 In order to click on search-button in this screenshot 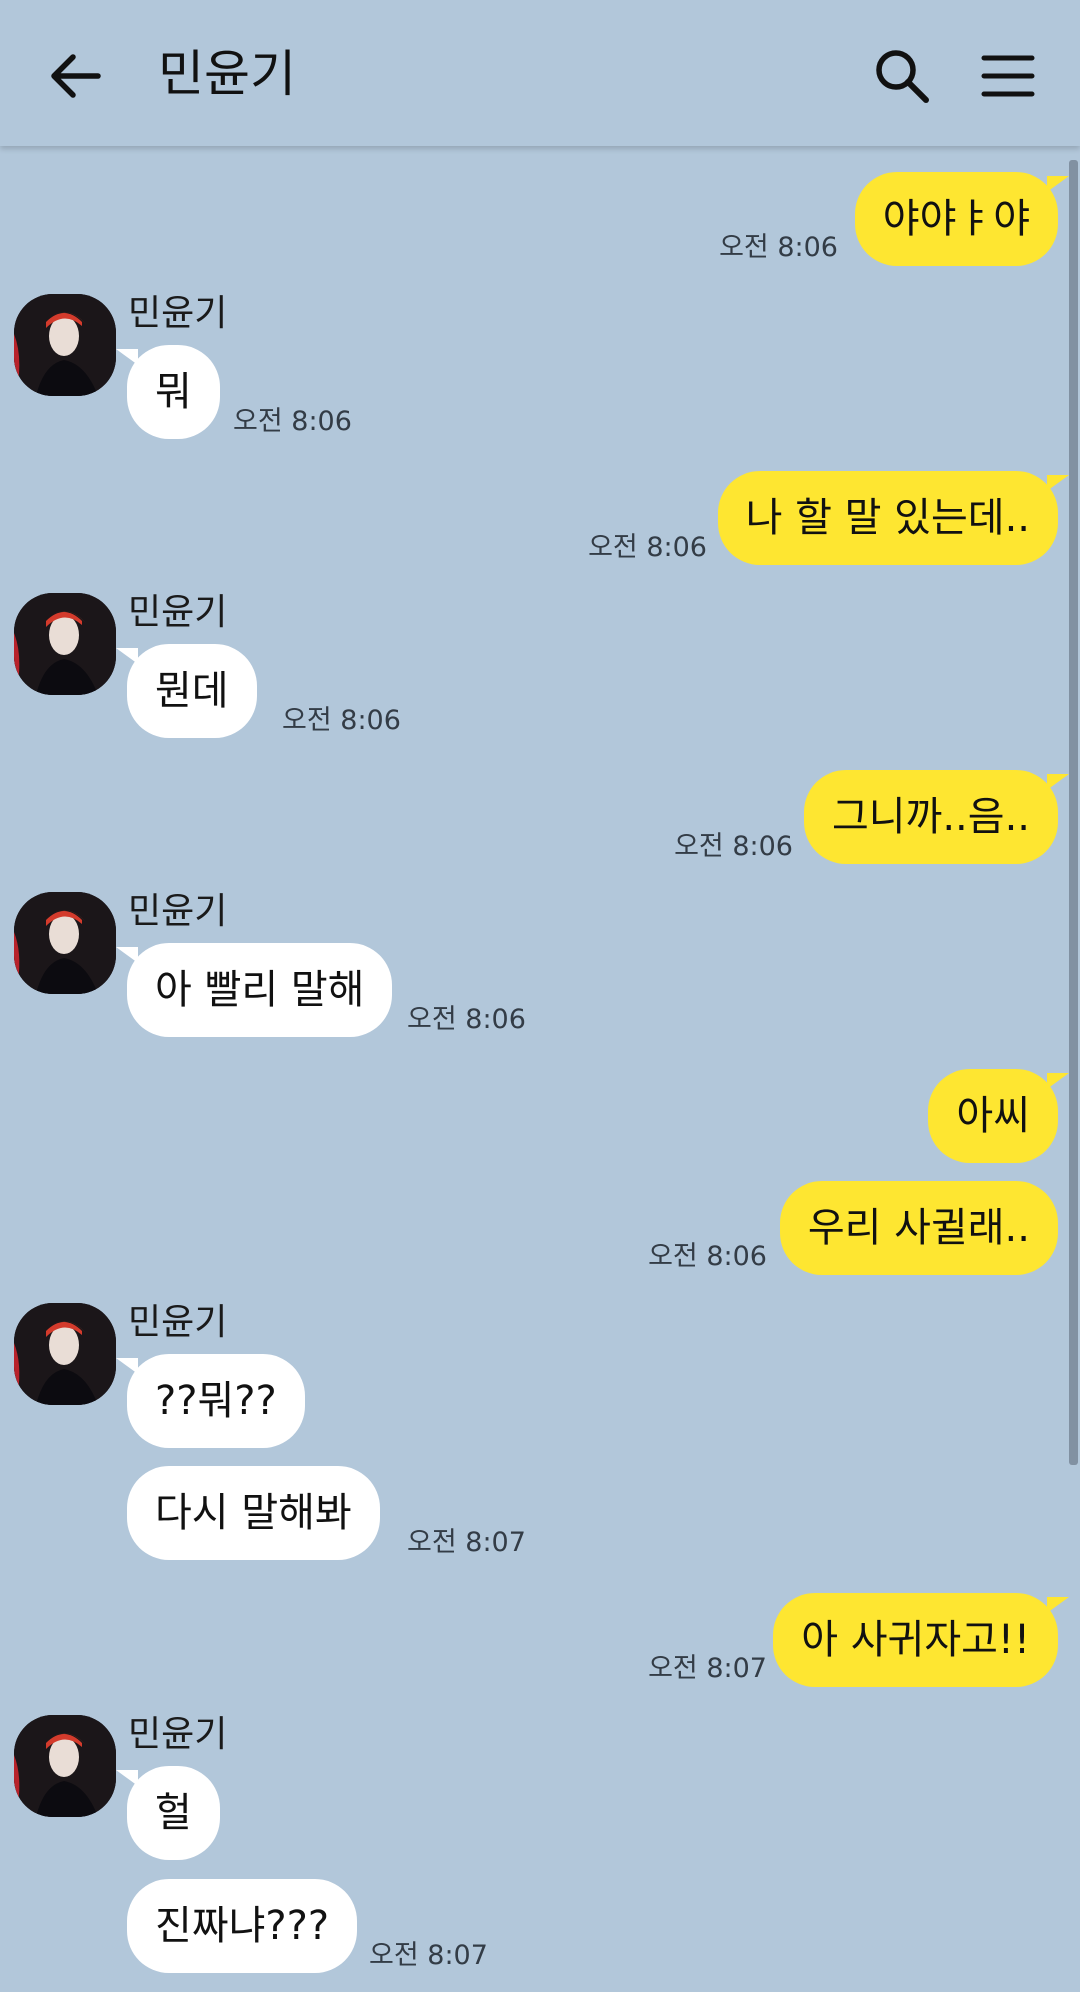, I will do `click(902, 76)`.